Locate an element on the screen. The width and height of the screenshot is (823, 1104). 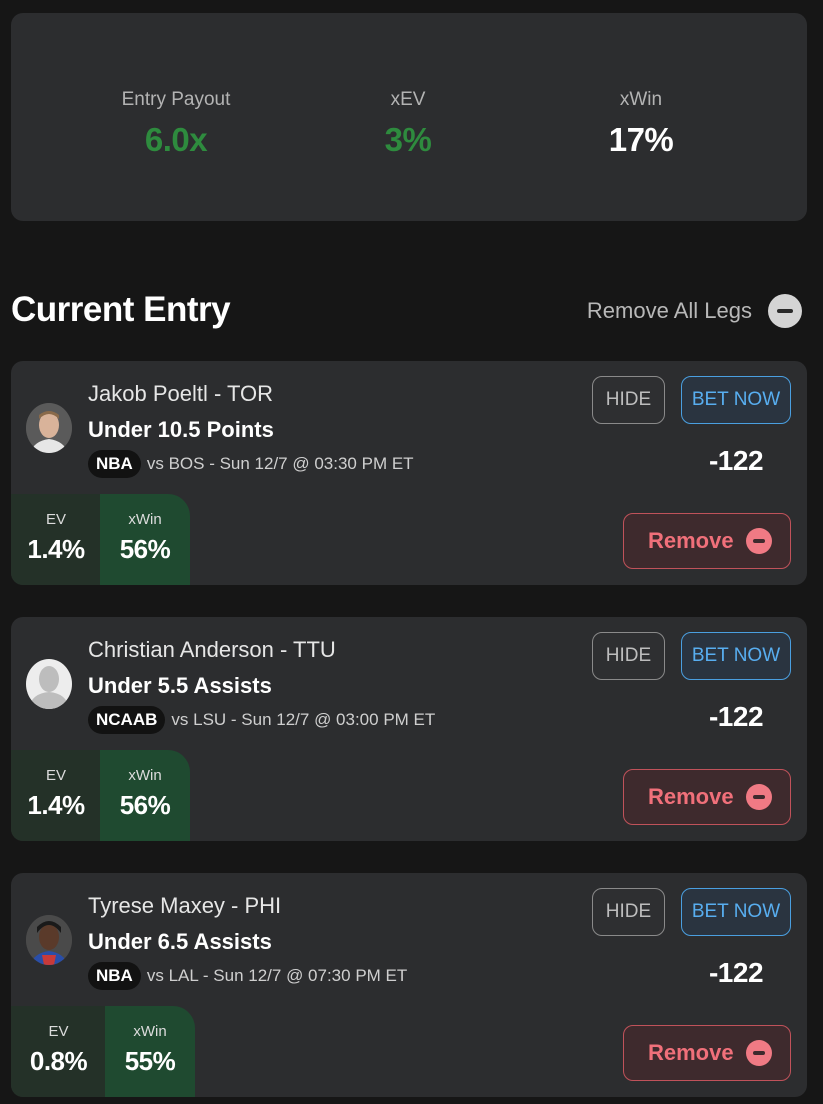
prop-line: Under 6.5 Assists is located at coordinates (180, 941).